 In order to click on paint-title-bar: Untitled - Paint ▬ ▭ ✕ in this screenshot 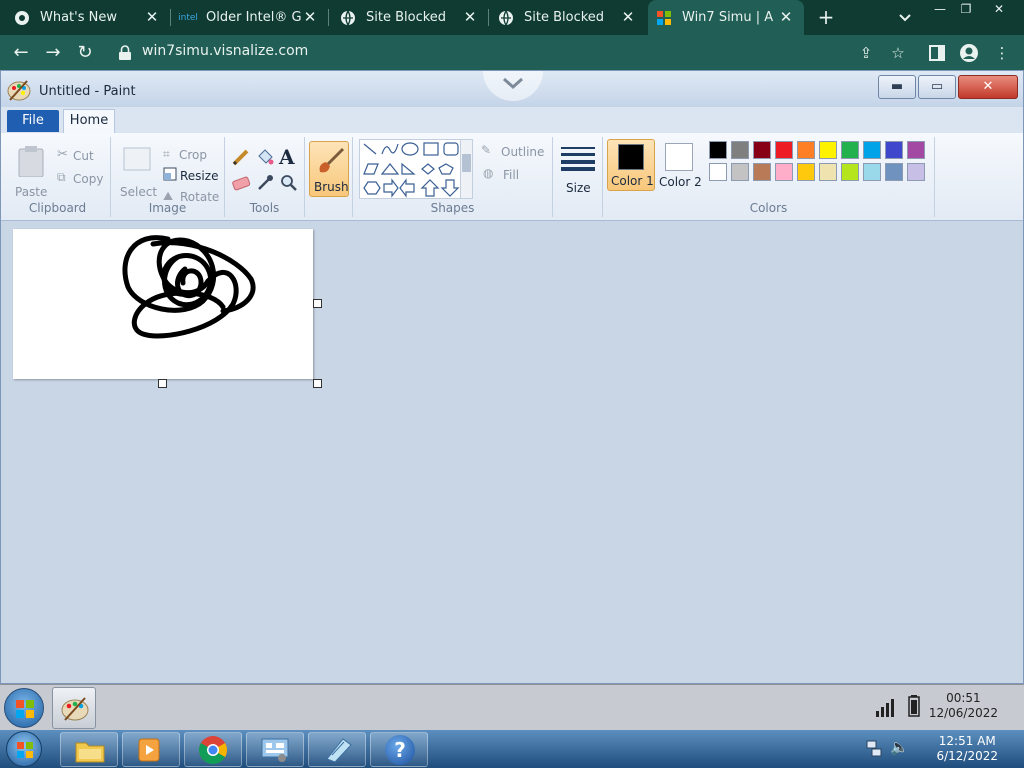, I will do `click(512, 89)`.